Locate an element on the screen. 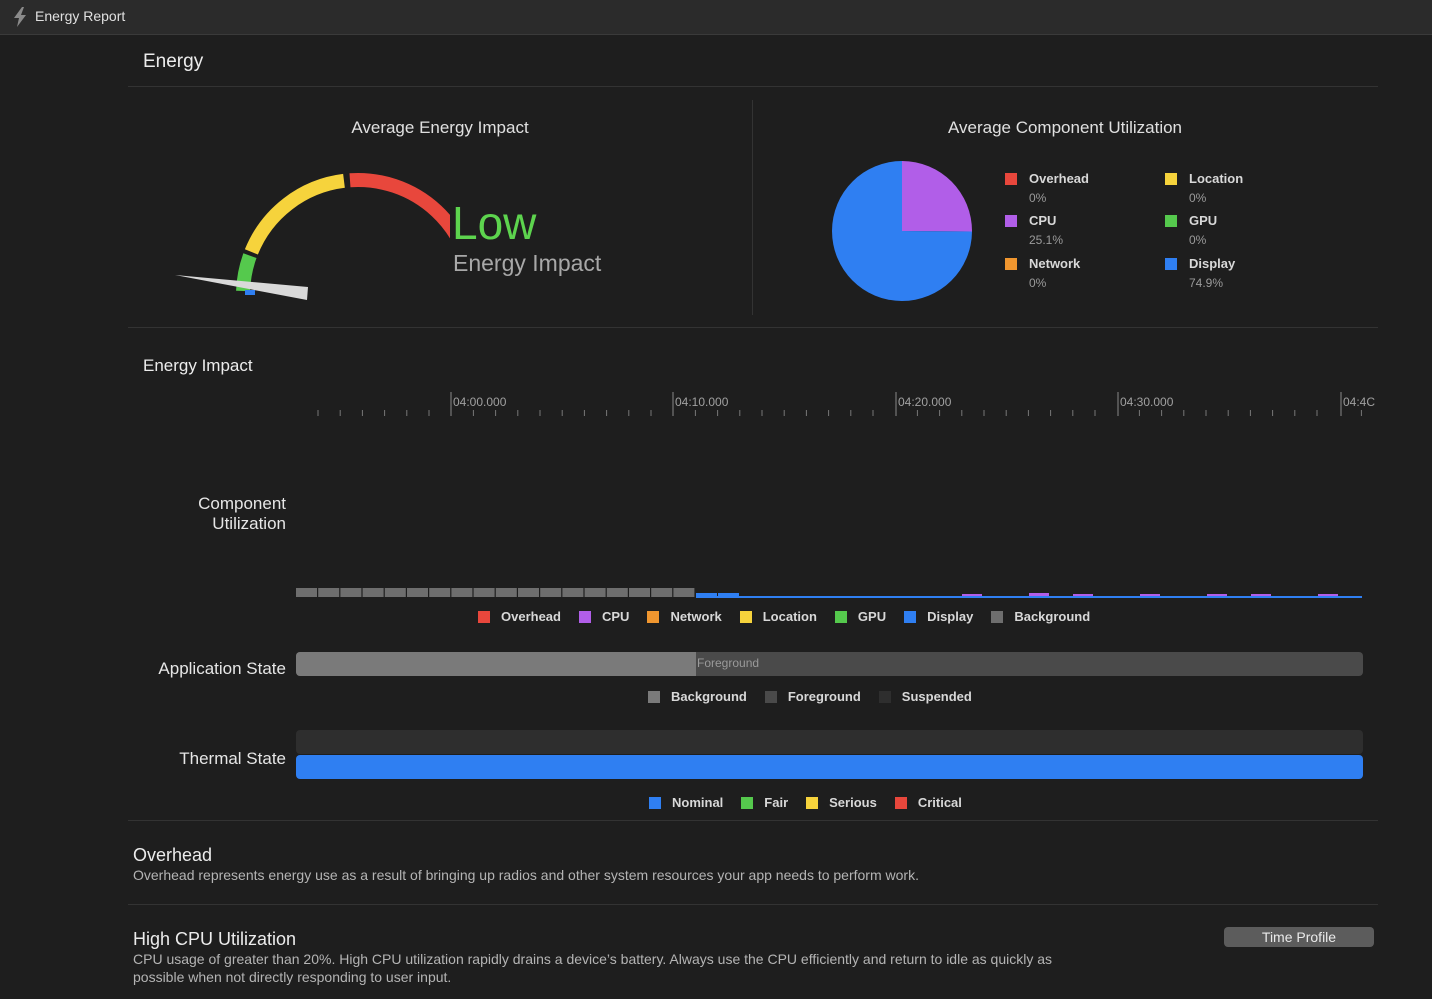 The height and width of the screenshot is (999, 1432). thermal-state-label: Thermal State is located at coordinates (232, 758).